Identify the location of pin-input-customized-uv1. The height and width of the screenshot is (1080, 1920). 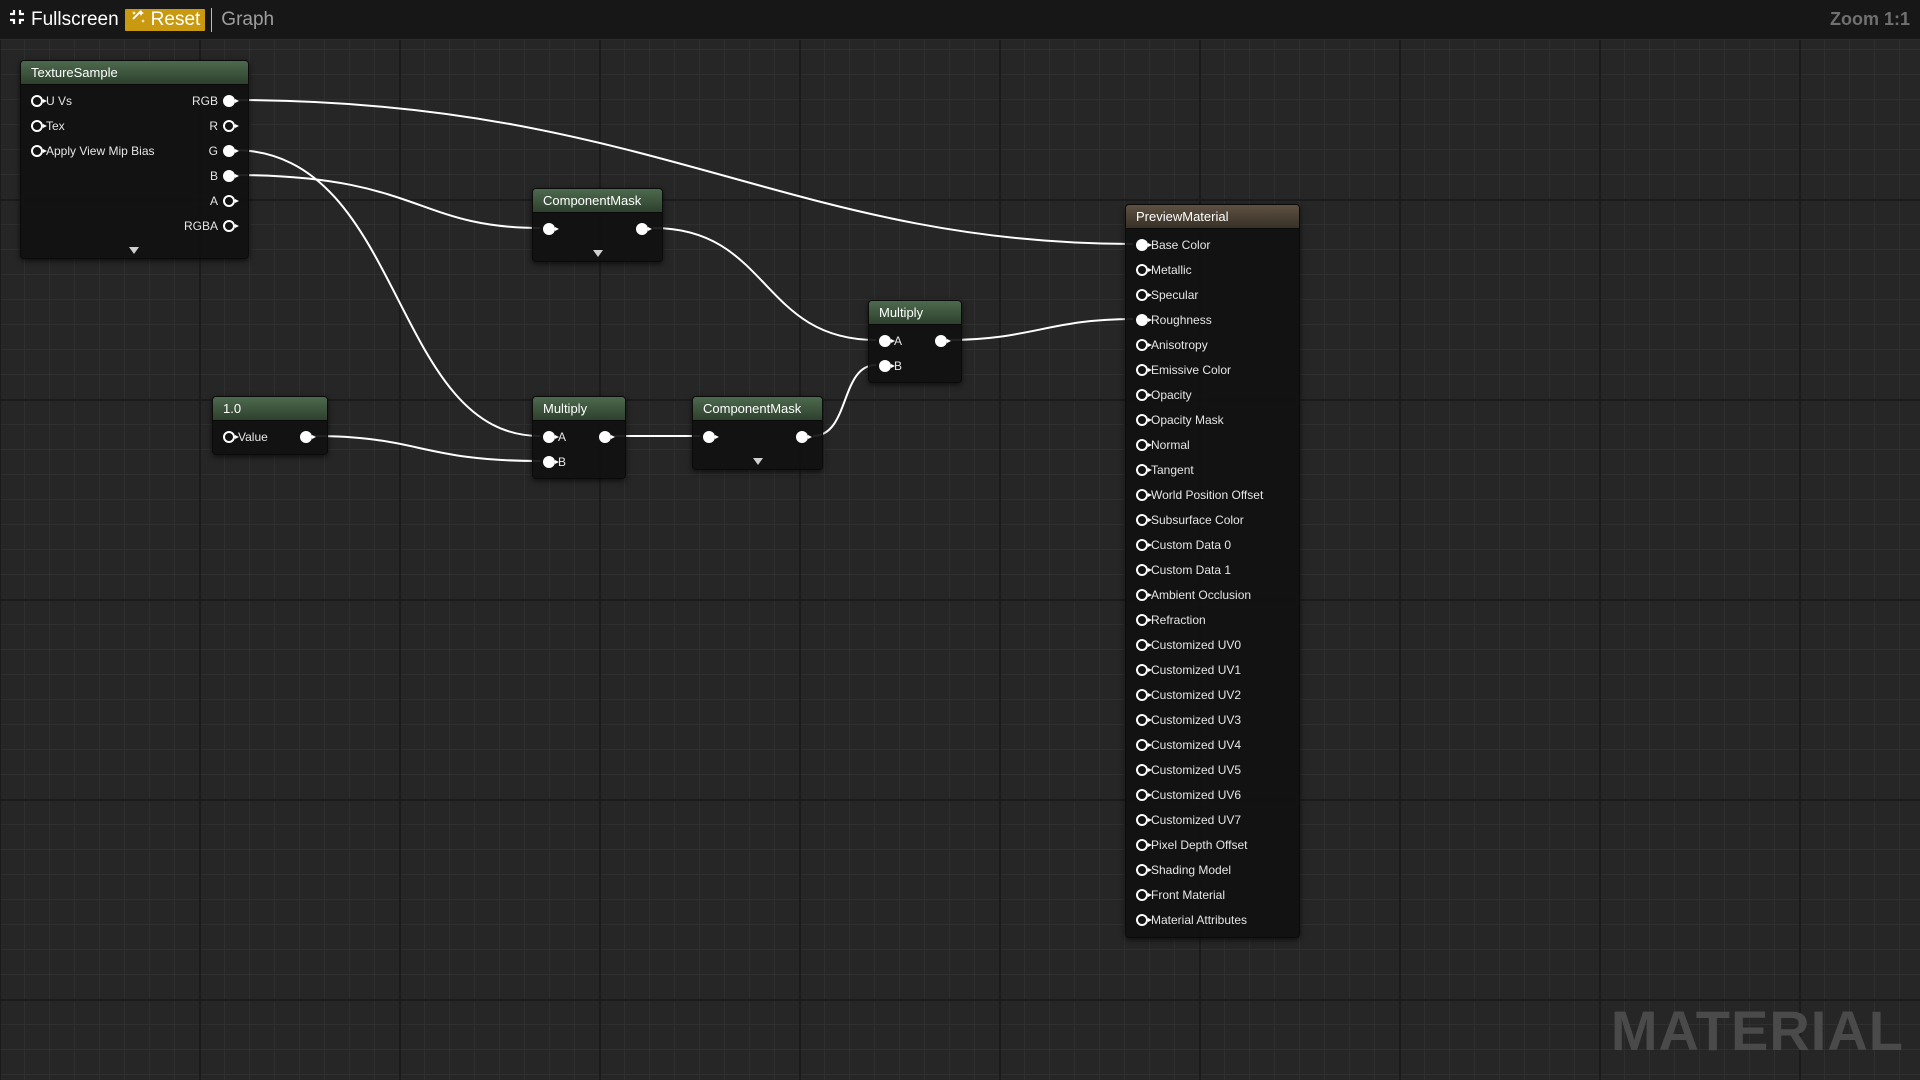
(1144, 670).